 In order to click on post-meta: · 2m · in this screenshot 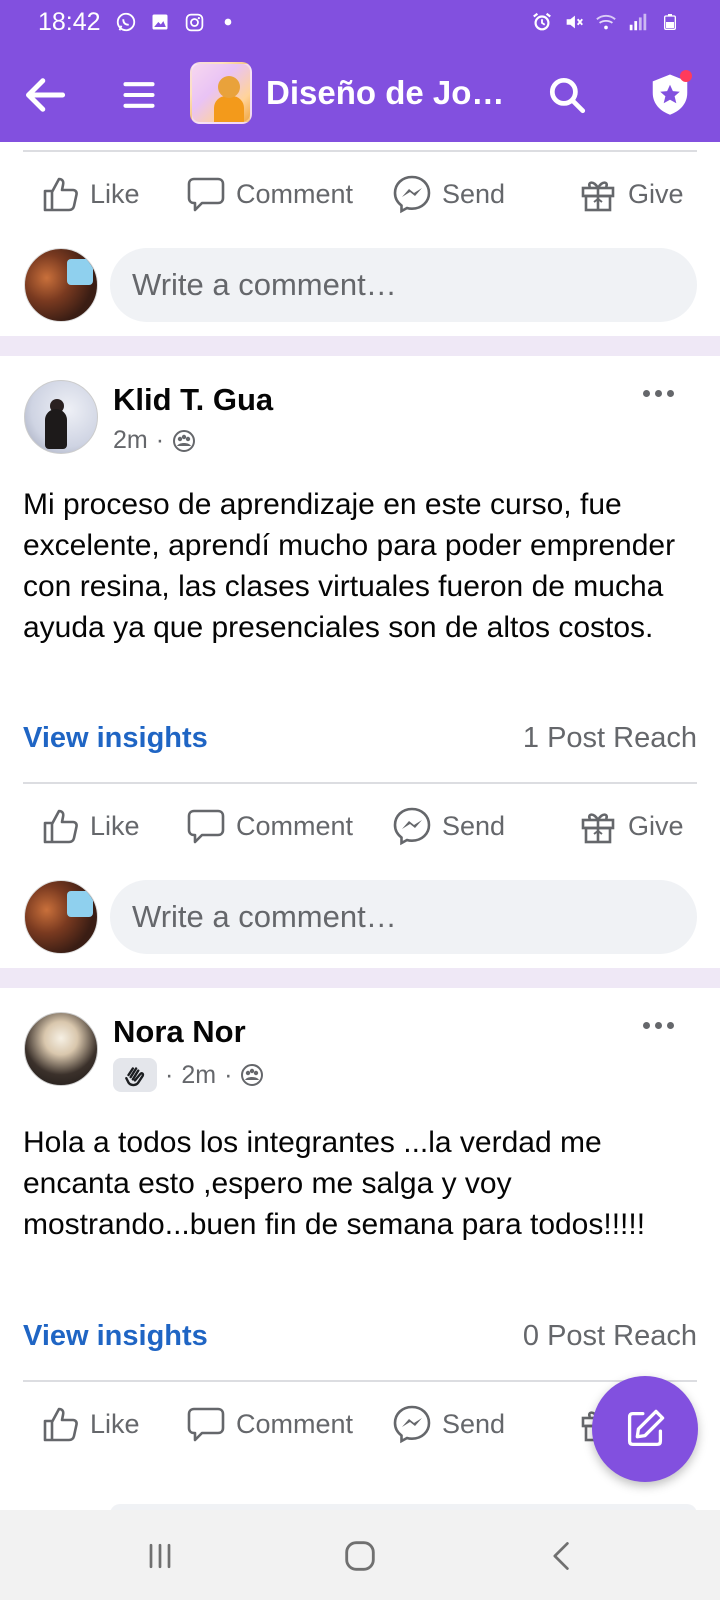, I will do `click(188, 1075)`.